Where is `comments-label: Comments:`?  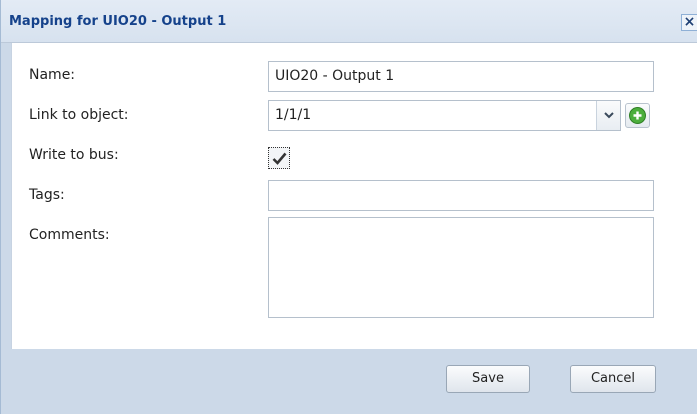 comments-label: Comments: is located at coordinates (69, 235).